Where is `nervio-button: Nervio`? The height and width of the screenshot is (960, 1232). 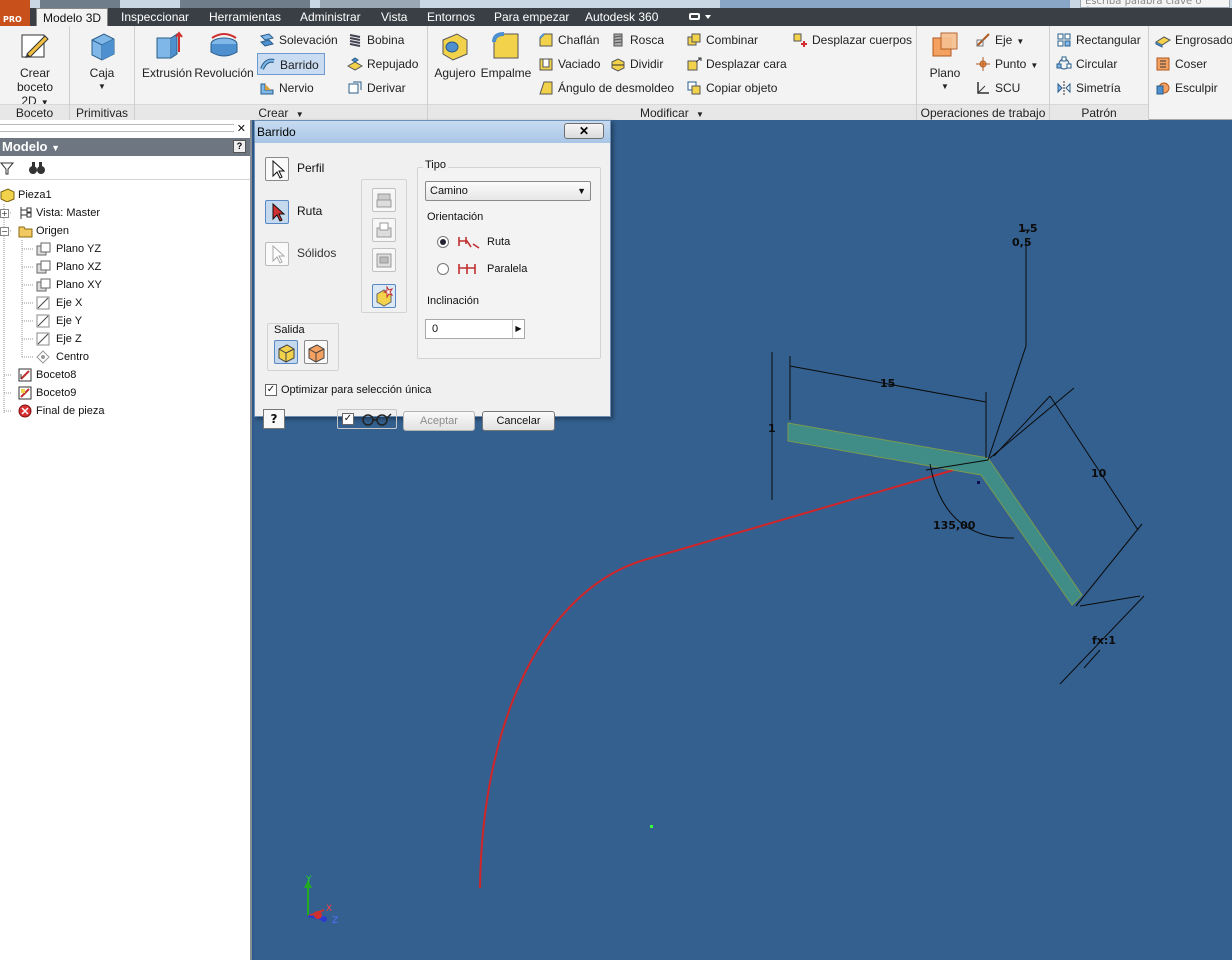
nervio-button: Nervio is located at coordinates (285, 88).